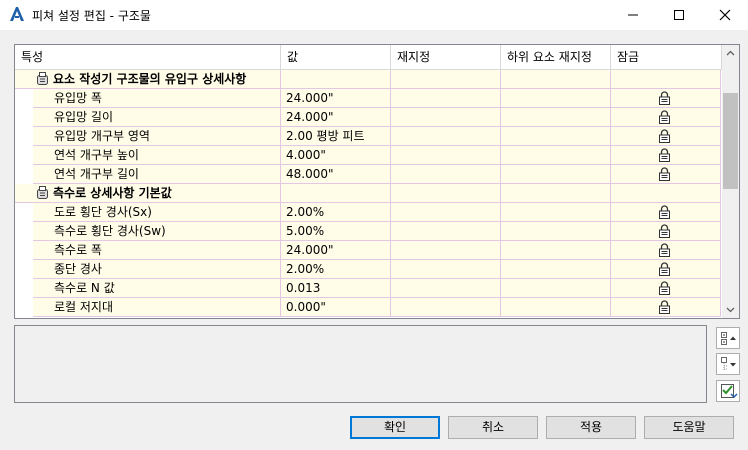  What do you see at coordinates (556, 57) in the screenshot?
I see `column-header-child-override: 하위 요소 재지정` at bounding box center [556, 57].